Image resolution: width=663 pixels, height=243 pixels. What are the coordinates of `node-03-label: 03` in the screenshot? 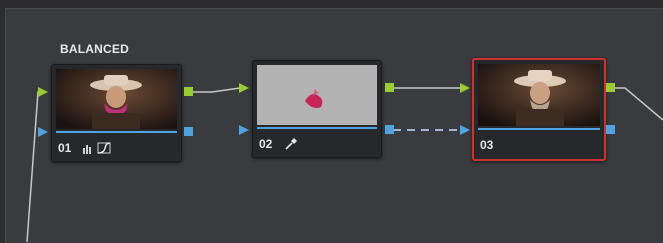 It's located at (487, 145).